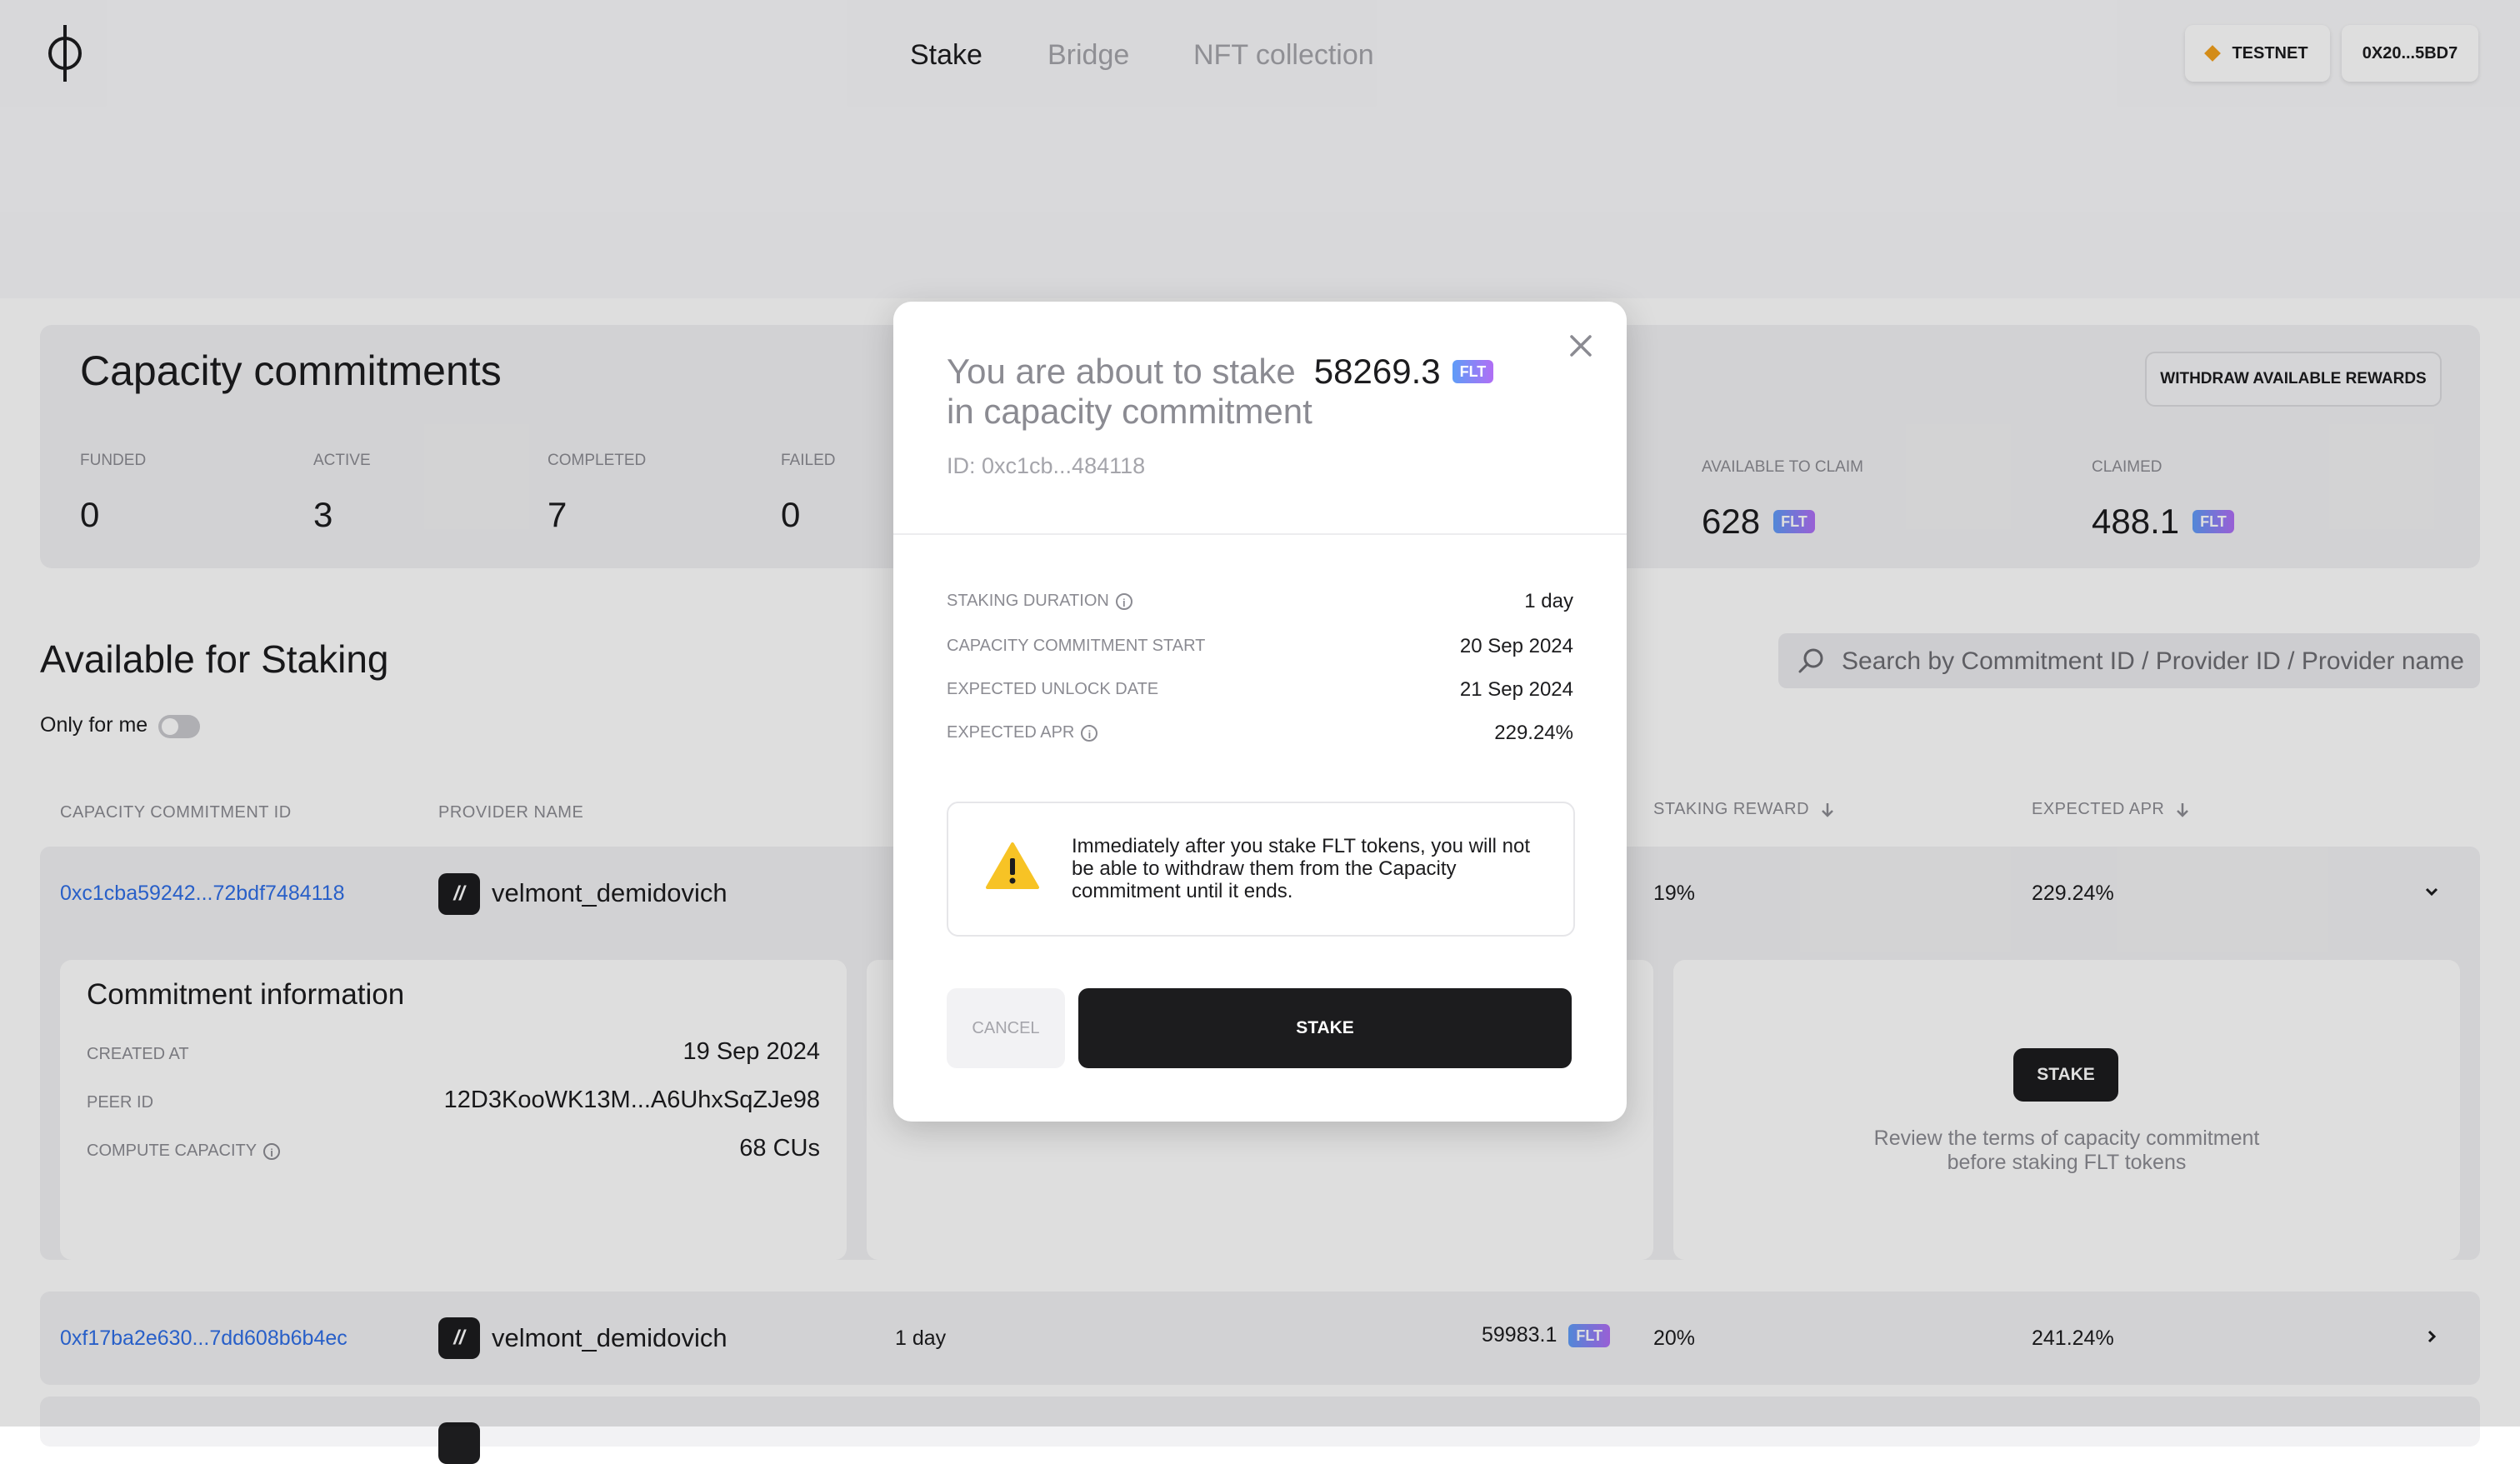 The image size is (2520, 1464). I want to click on unlock-date-row: EXPECTED UNLOCK DATE, so click(1052, 689).